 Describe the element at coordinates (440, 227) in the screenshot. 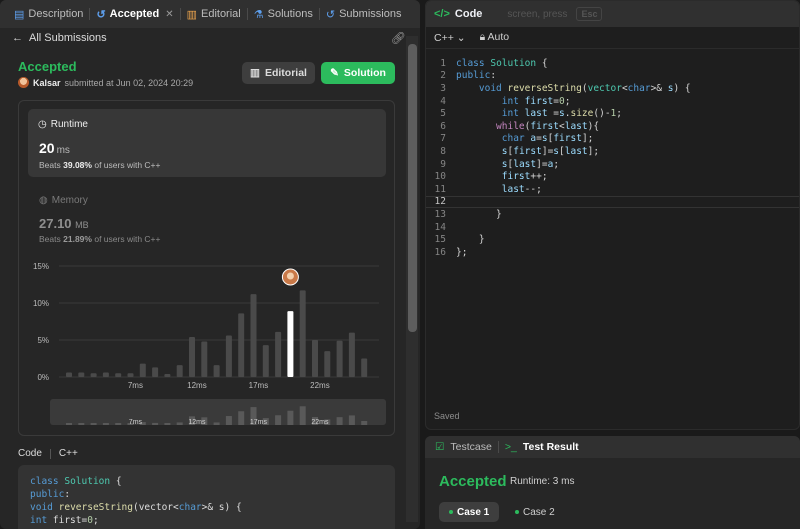

I see `line-number: 14` at that location.